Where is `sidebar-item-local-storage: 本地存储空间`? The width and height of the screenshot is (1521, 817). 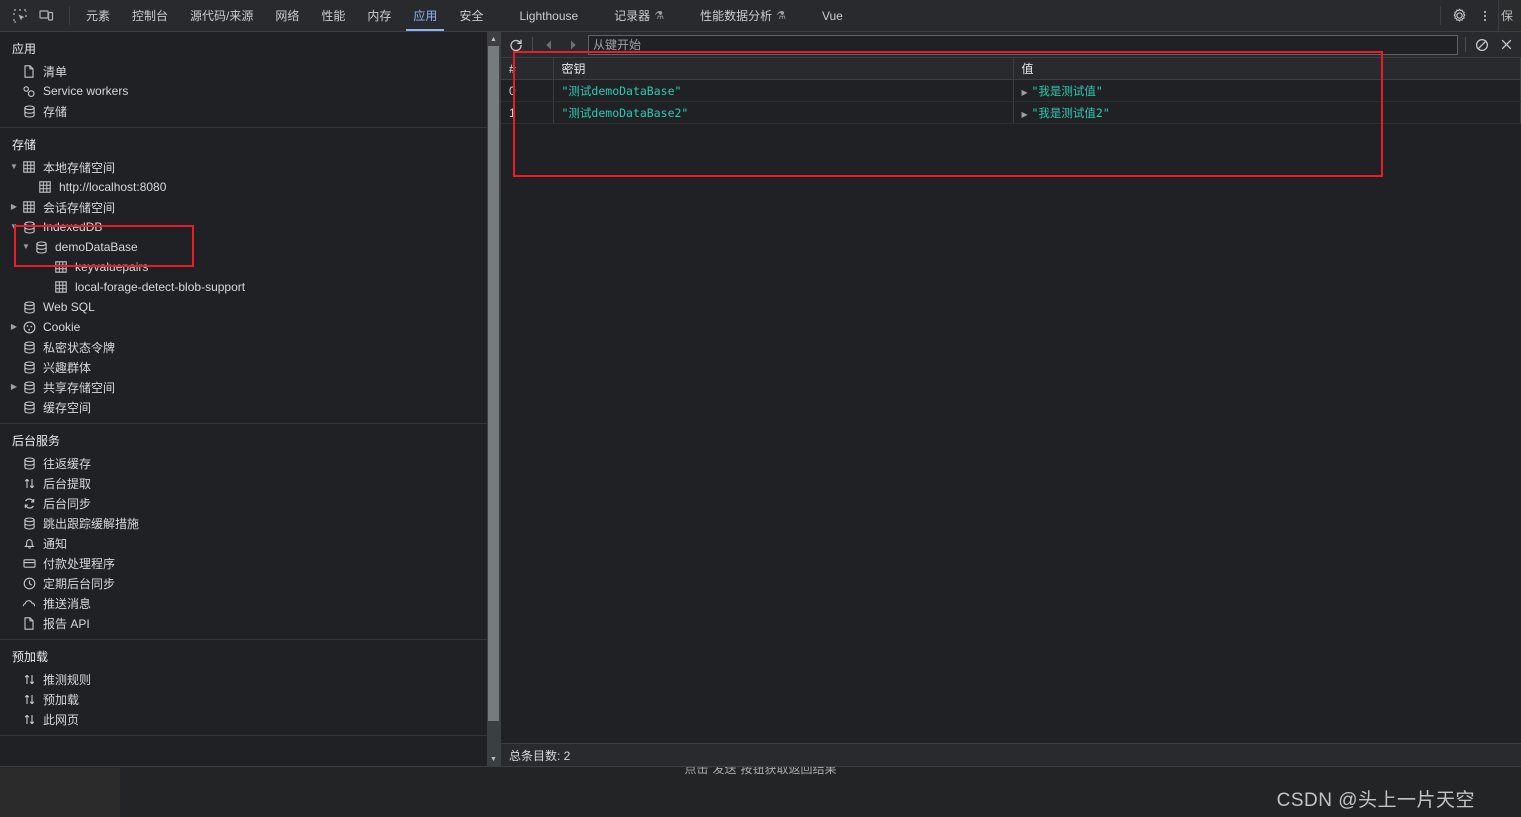 sidebar-item-local-storage: 本地存储空间 is located at coordinates (250, 167).